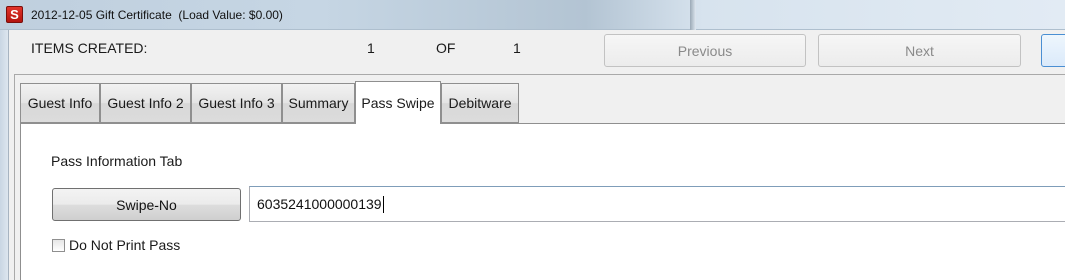 This screenshot has height=280, width=1065. I want to click on current-item-count: 1, so click(371, 48).